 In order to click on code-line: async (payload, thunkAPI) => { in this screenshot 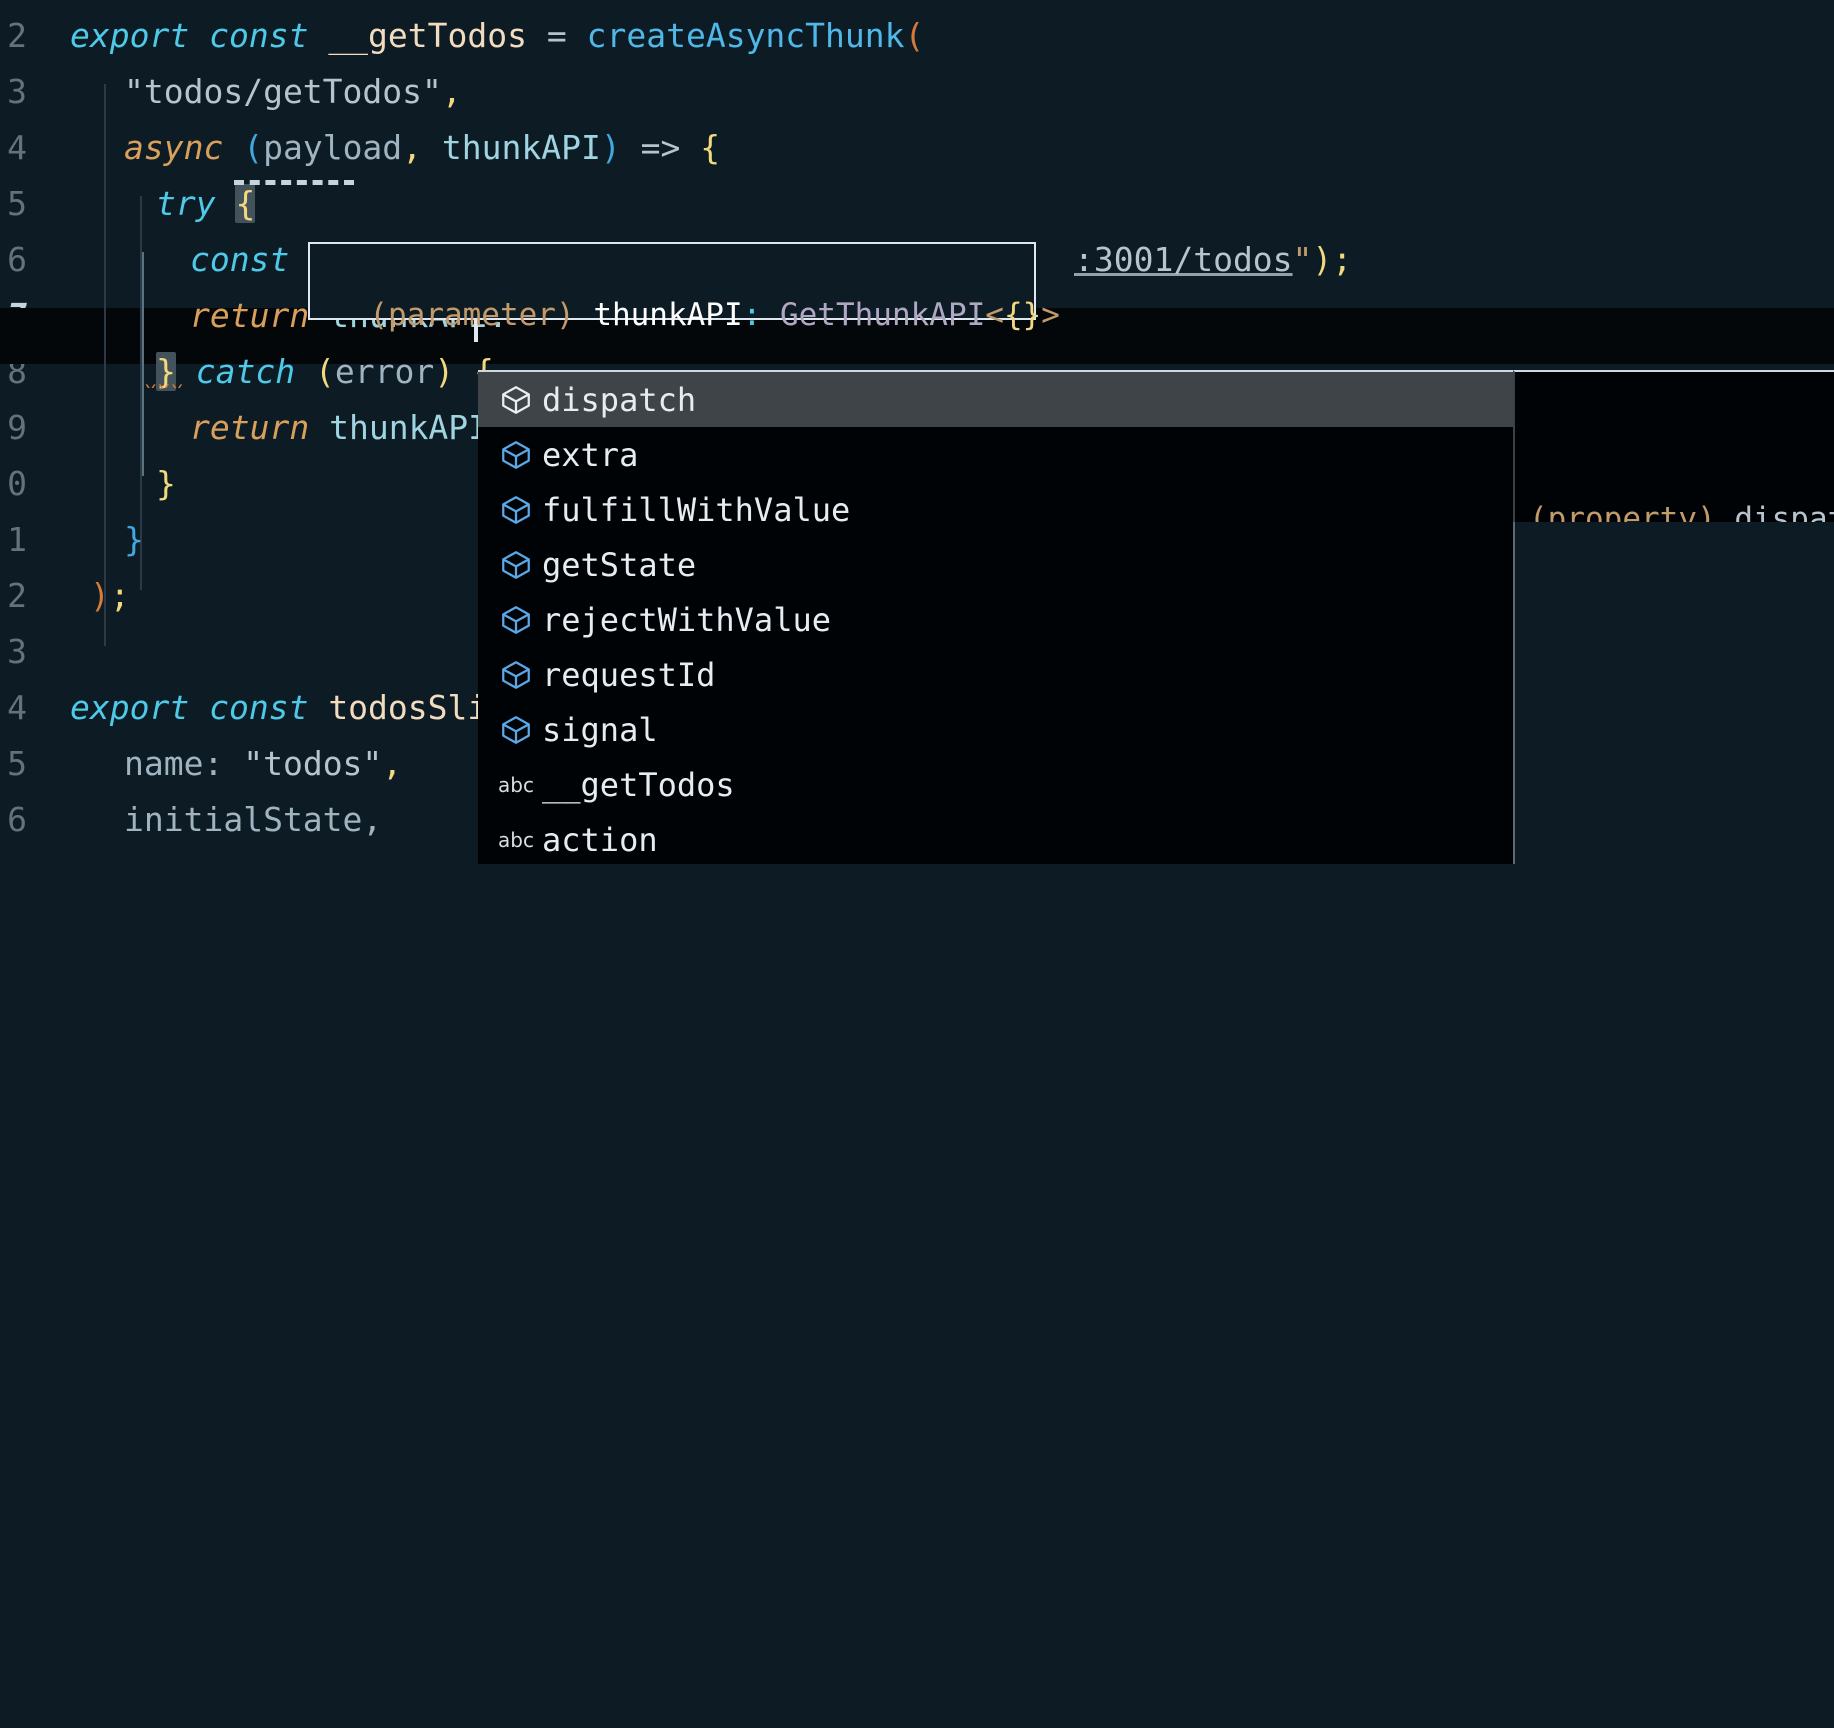, I will do `click(422, 147)`.